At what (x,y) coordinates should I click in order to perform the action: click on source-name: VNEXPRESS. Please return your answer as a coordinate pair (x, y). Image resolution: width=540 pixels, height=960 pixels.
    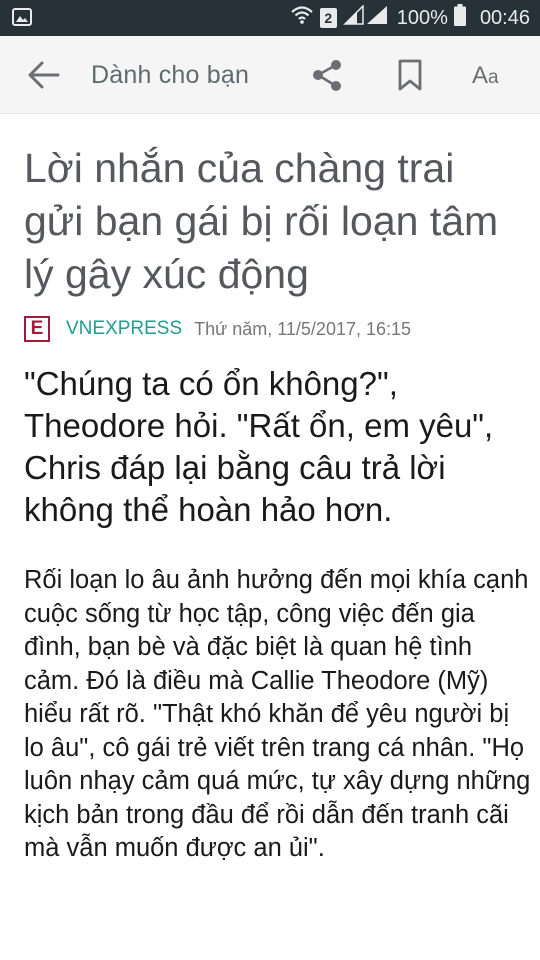
    Looking at the image, I should click on (124, 329).